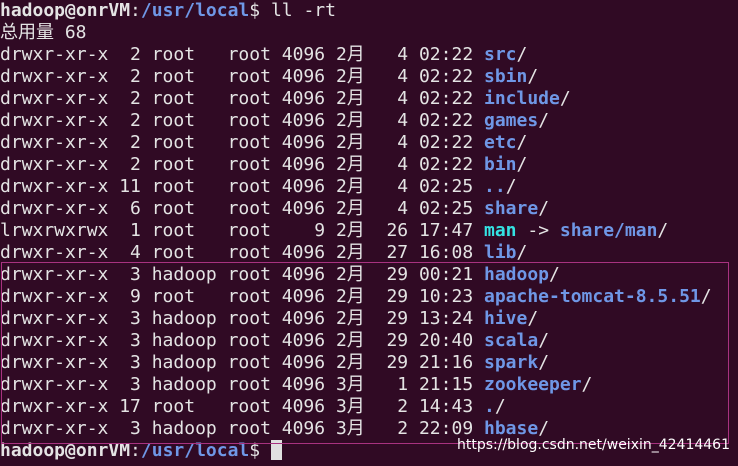 Image resolution: width=738 pixels, height=466 pixels. I want to click on directory-name: scala, so click(511, 340).